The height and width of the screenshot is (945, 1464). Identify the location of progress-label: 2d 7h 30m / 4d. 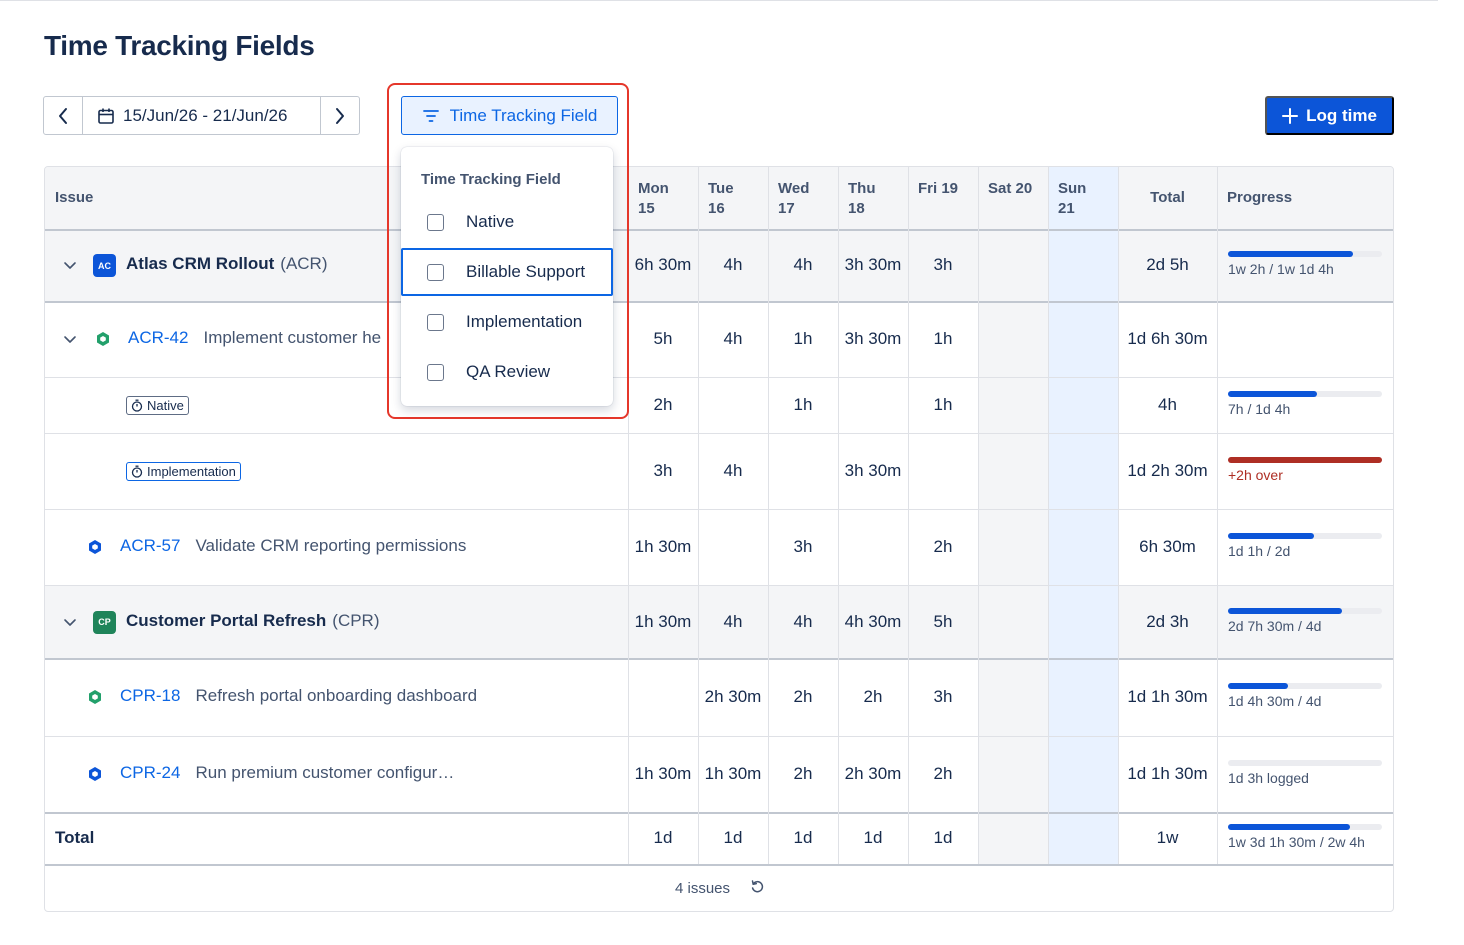
(1275, 625).